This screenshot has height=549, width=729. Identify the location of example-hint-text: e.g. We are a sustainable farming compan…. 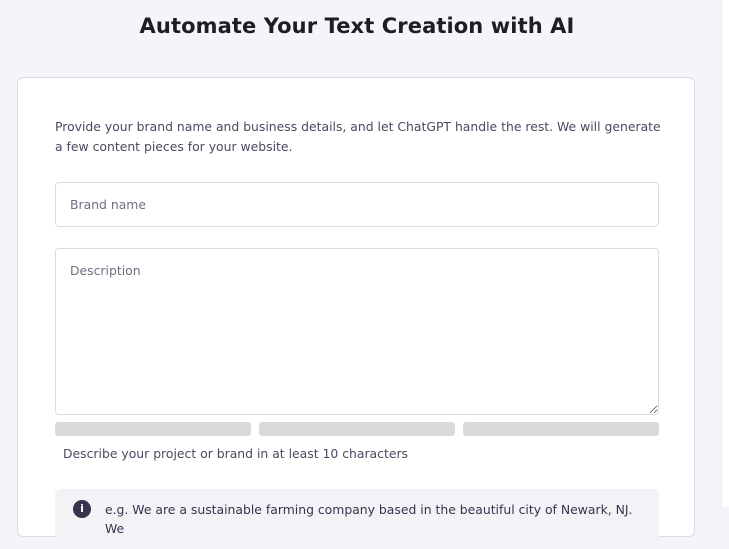
(369, 519).